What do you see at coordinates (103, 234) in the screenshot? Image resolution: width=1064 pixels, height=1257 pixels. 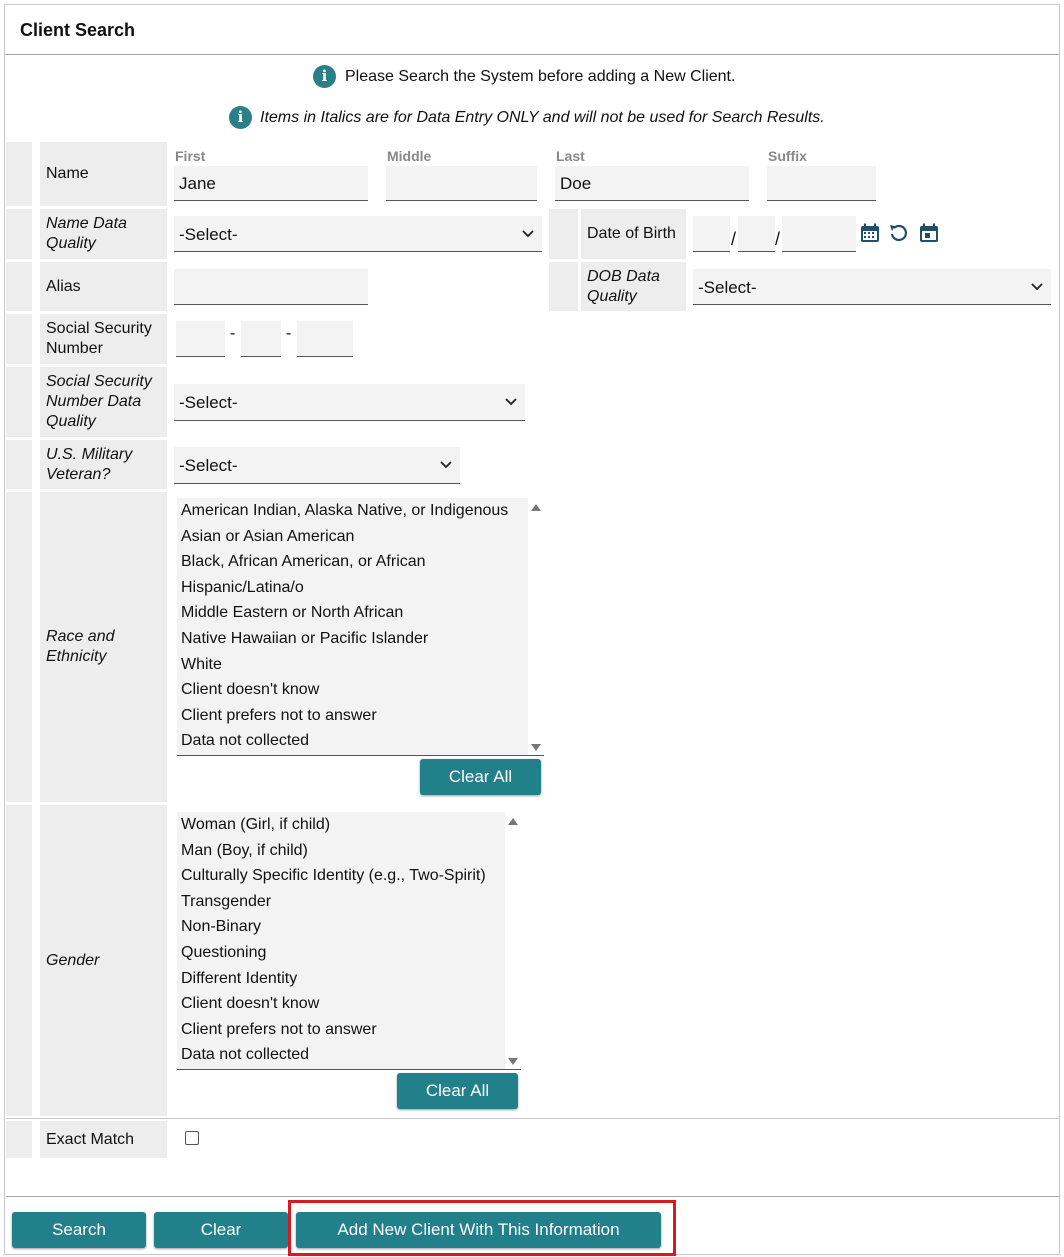 I see `name-quality-label: Name Data Quality` at bounding box center [103, 234].